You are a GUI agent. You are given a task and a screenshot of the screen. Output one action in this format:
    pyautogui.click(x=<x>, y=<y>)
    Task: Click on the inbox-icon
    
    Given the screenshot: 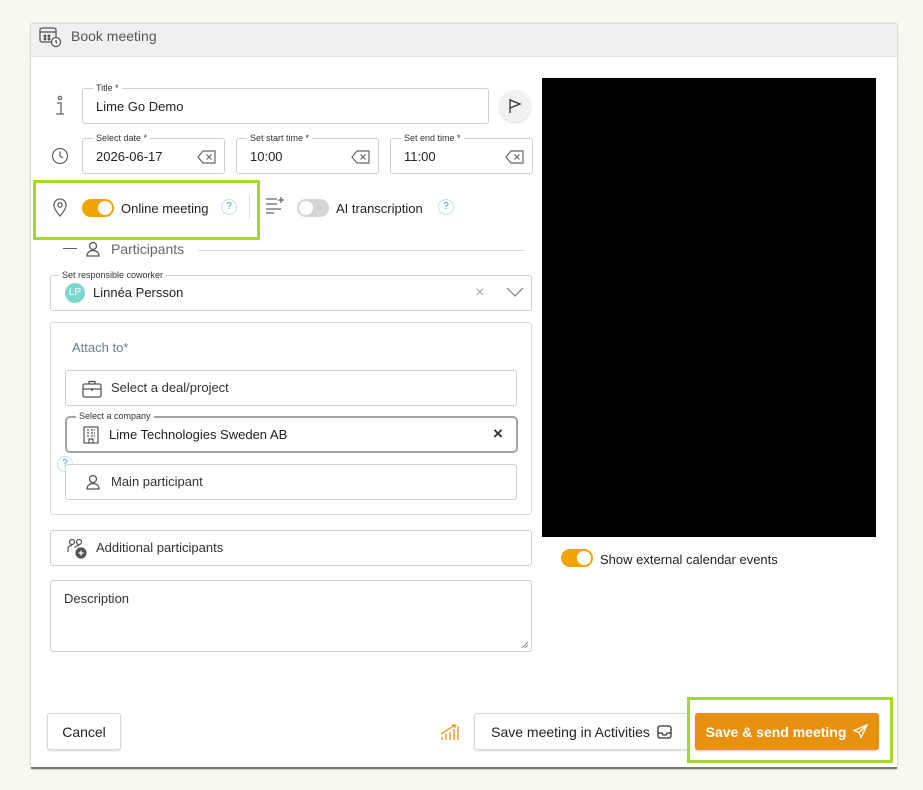 What is the action you would take?
    pyautogui.click(x=664, y=731)
    